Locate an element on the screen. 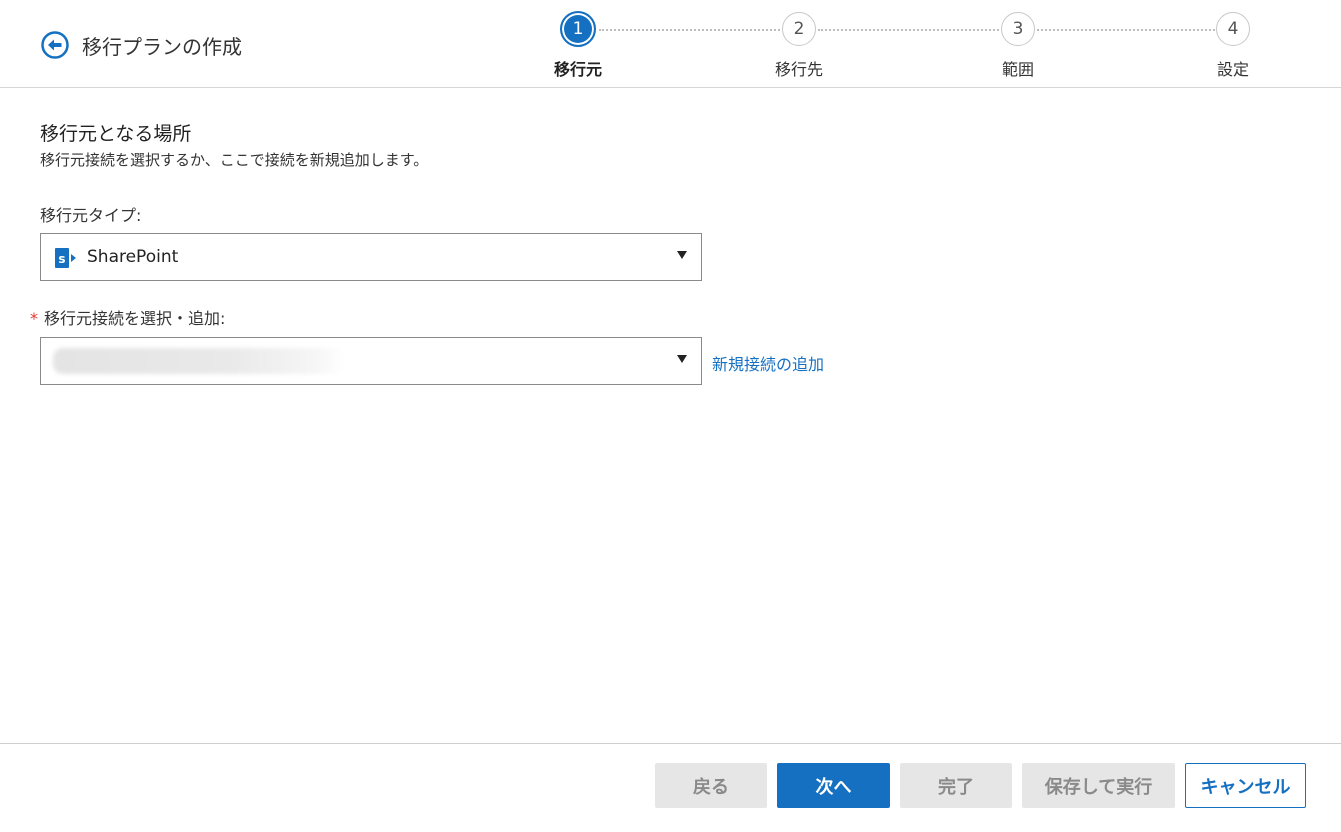 This screenshot has width=1341, height=832. step-1-circle: 1 is located at coordinates (578, 29).